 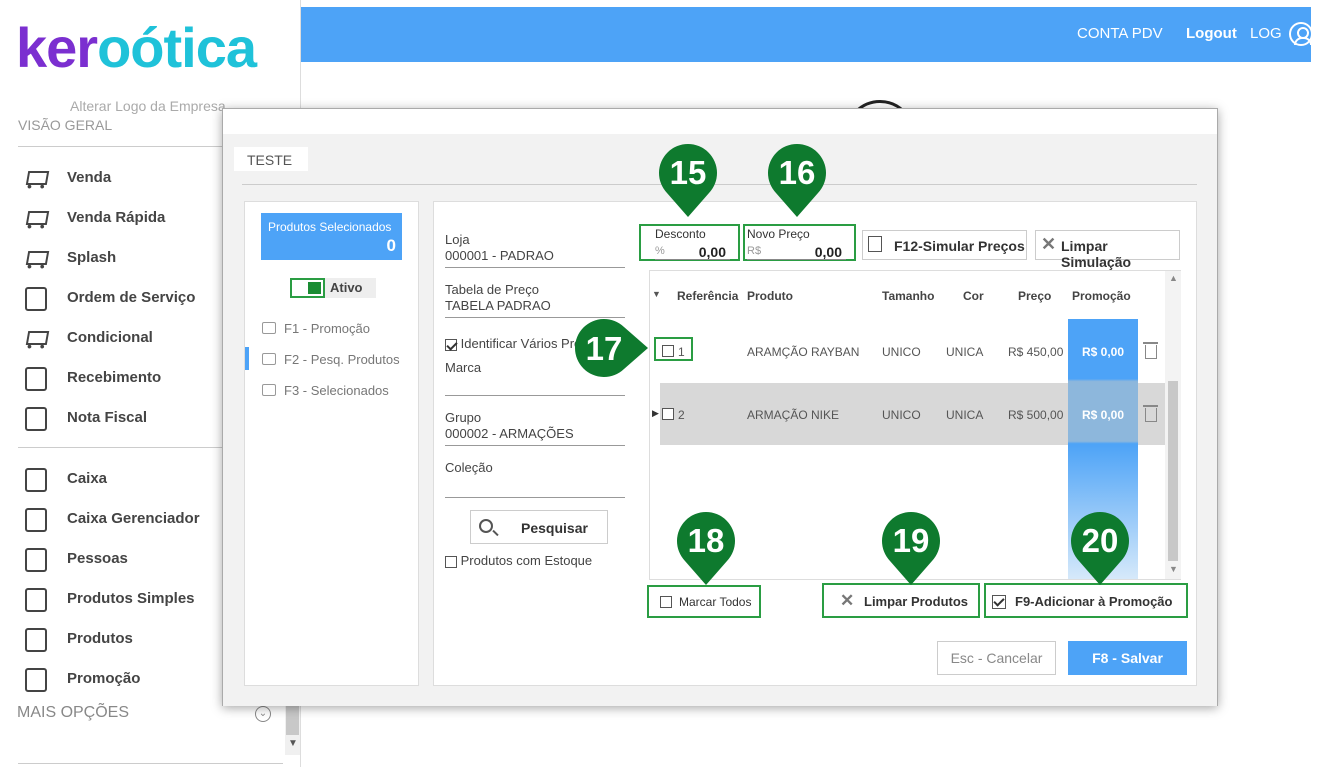 What do you see at coordinates (35, 339) in the screenshot?
I see `cart-arrows-icon` at bounding box center [35, 339].